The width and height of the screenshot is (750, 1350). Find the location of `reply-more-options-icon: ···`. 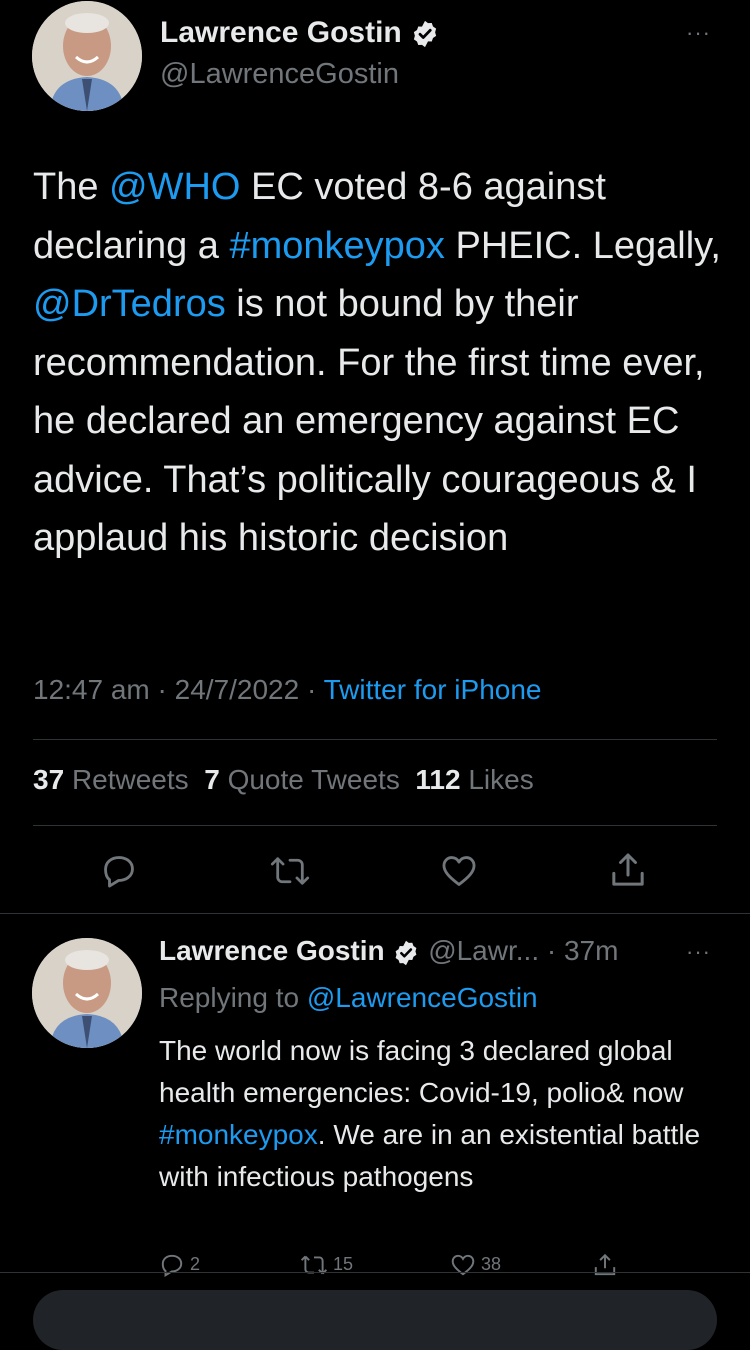

reply-more-options-icon: ··· is located at coordinates (698, 952).